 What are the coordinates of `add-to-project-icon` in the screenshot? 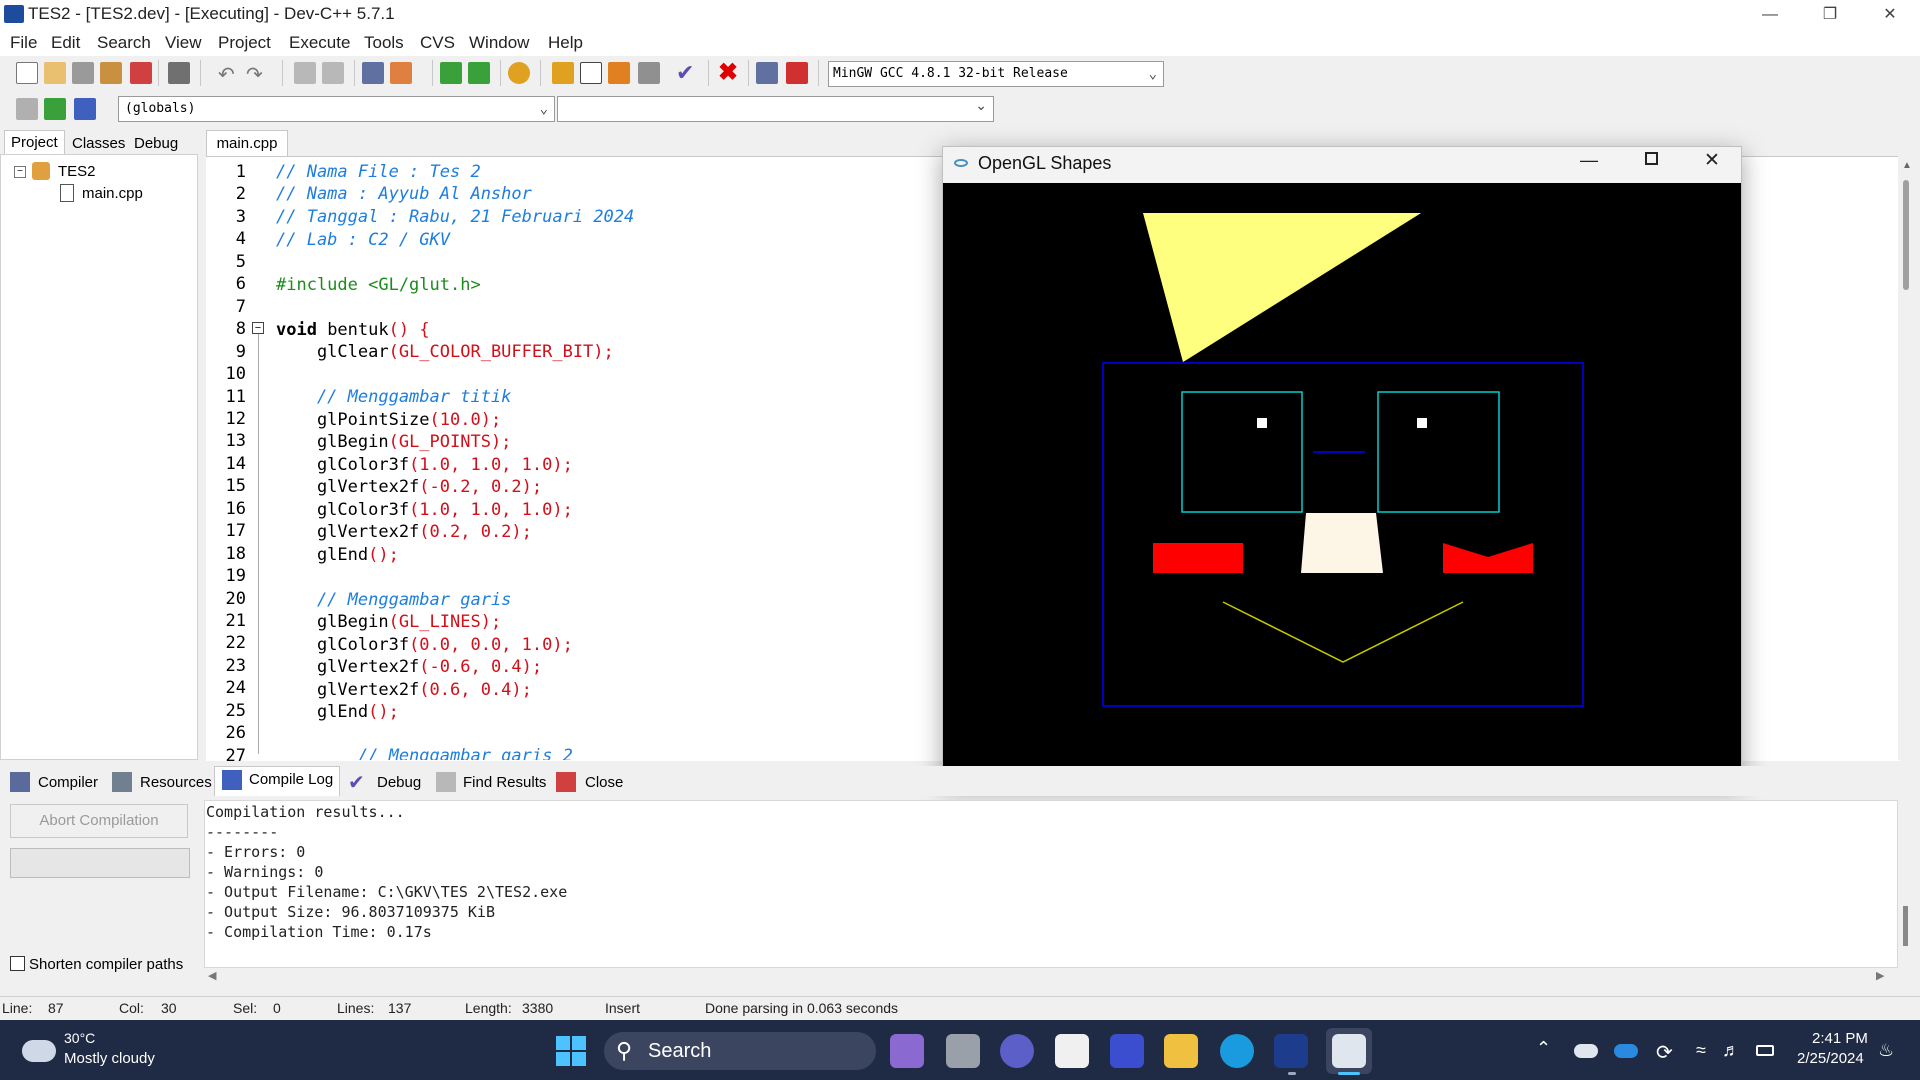 It's located at (451, 73).